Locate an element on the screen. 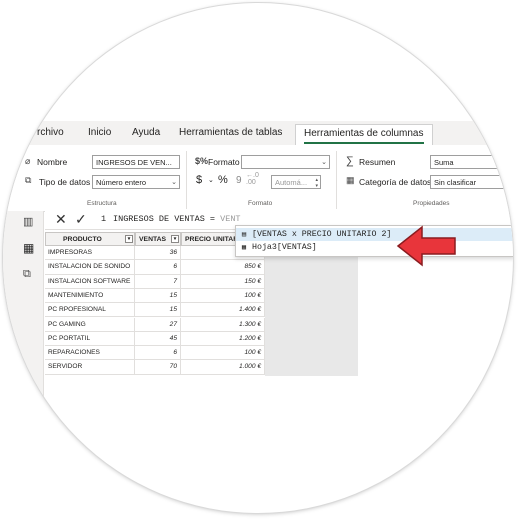 This screenshot has height=520, width=520. cell-precio: 1.400 € is located at coordinates (223, 310).